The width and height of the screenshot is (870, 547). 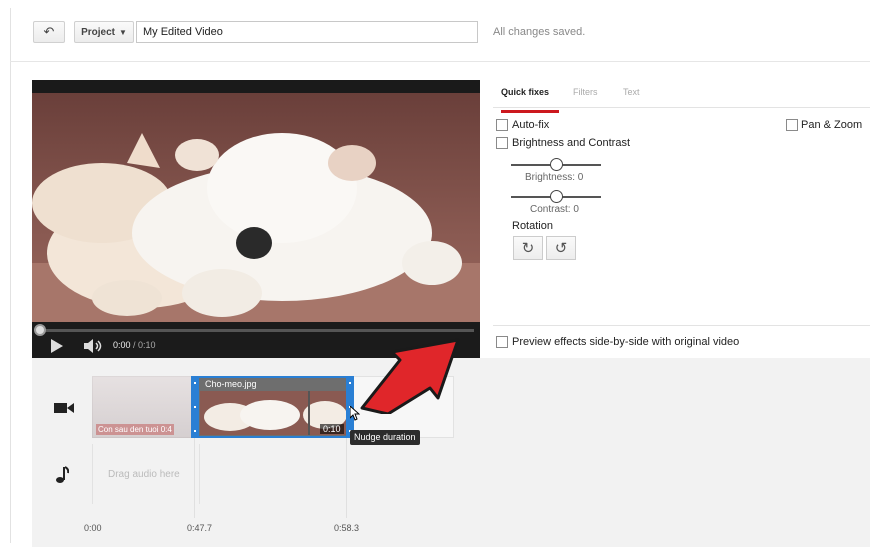 I want to click on ruler-label-end: 0:58.3, so click(x=347, y=528).